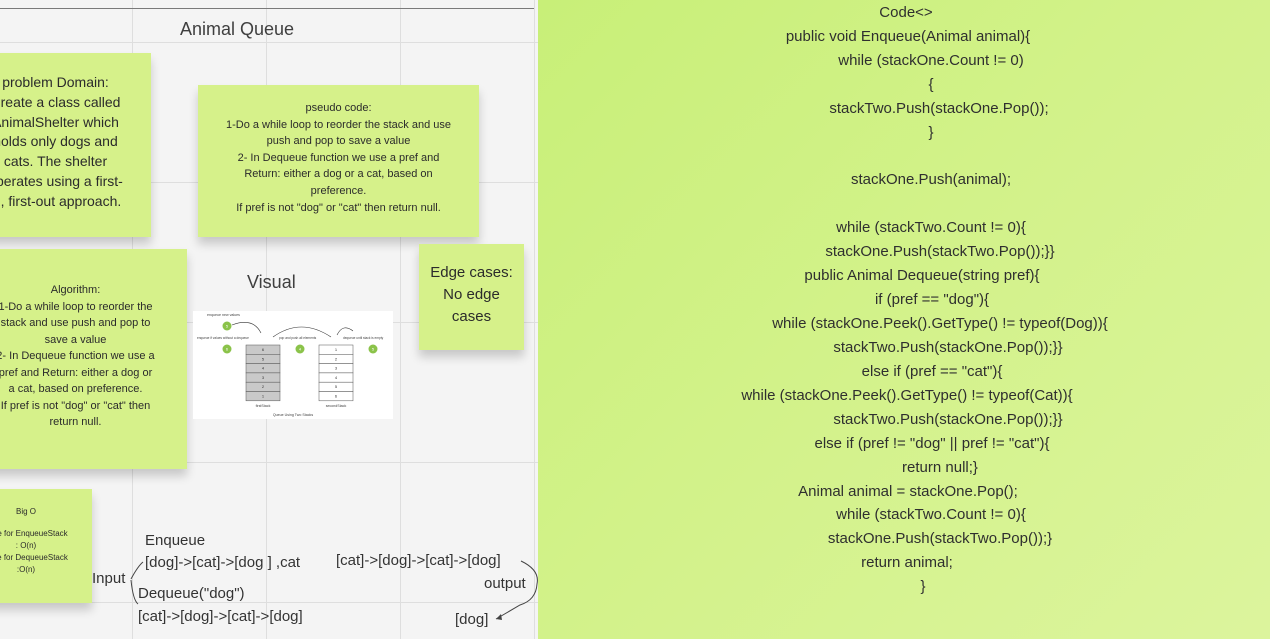 This screenshot has height=639, width=1270. I want to click on code-line: return null;}, so click(940, 467).